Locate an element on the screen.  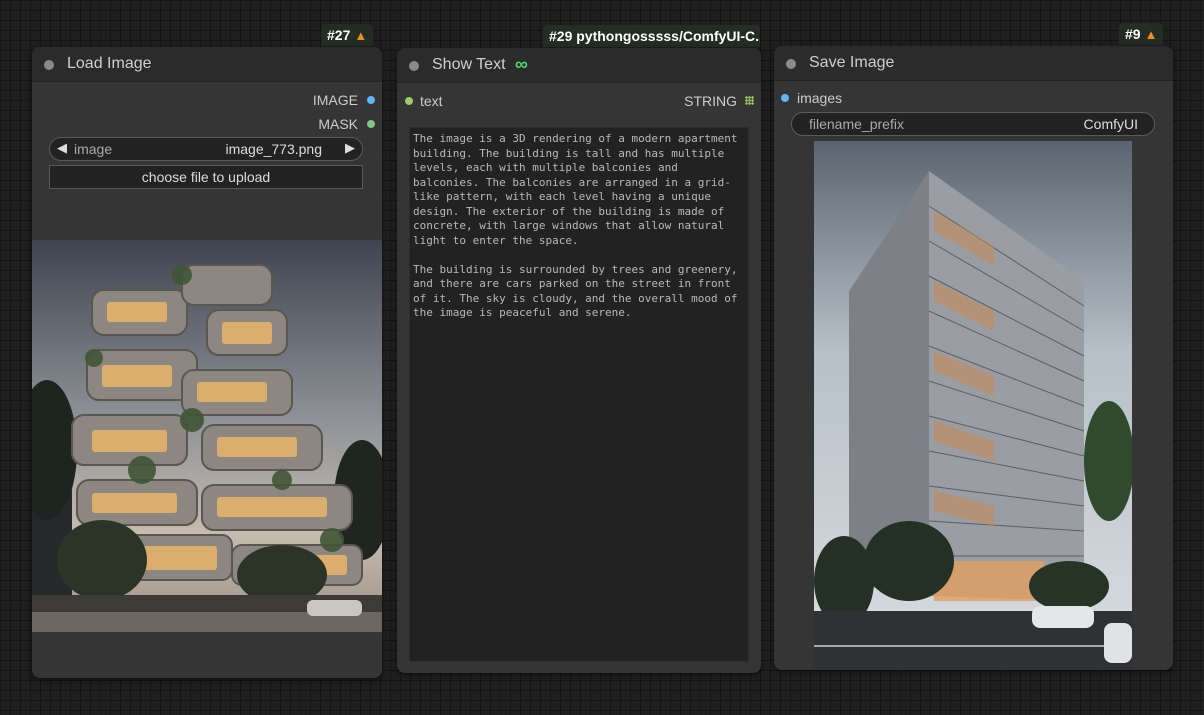
widget-label: filename_prefix is located at coordinates (856, 124).